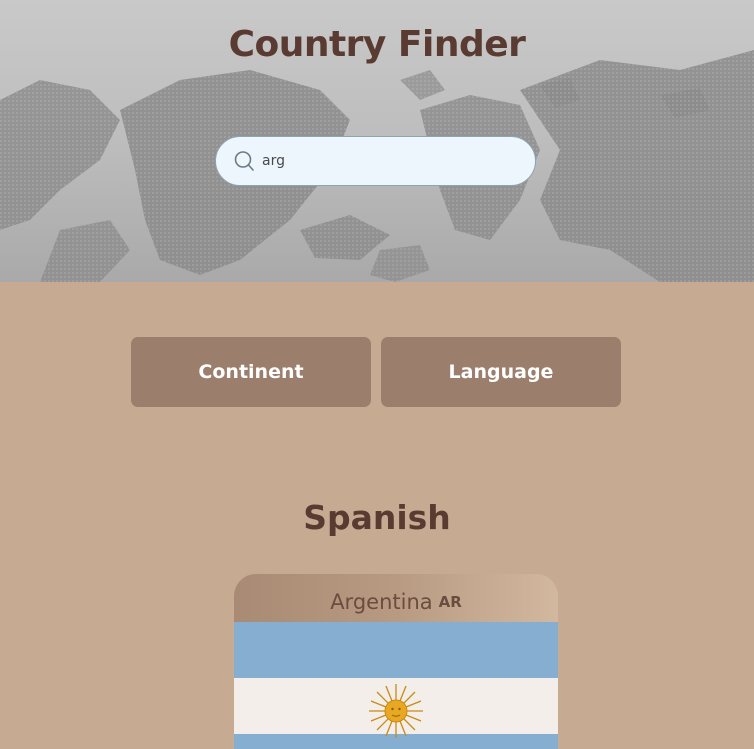 This screenshot has height=749, width=754. What do you see at coordinates (396, 650) in the screenshot?
I see `flag-stripe-top` at bounding box center [396, 650].